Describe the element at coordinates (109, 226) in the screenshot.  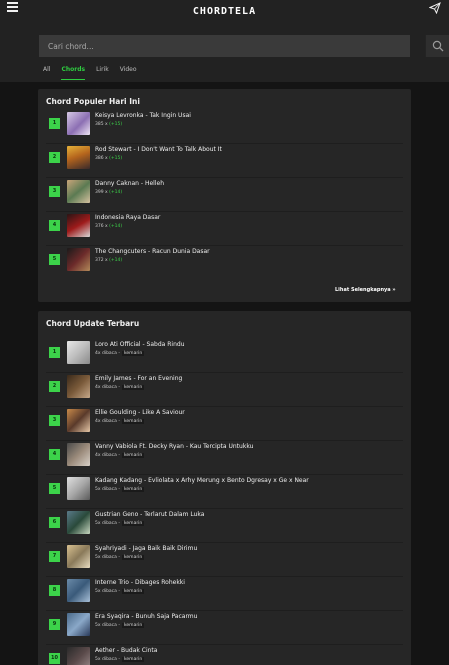
I see `view-count: 376 x (+14)` at that location.